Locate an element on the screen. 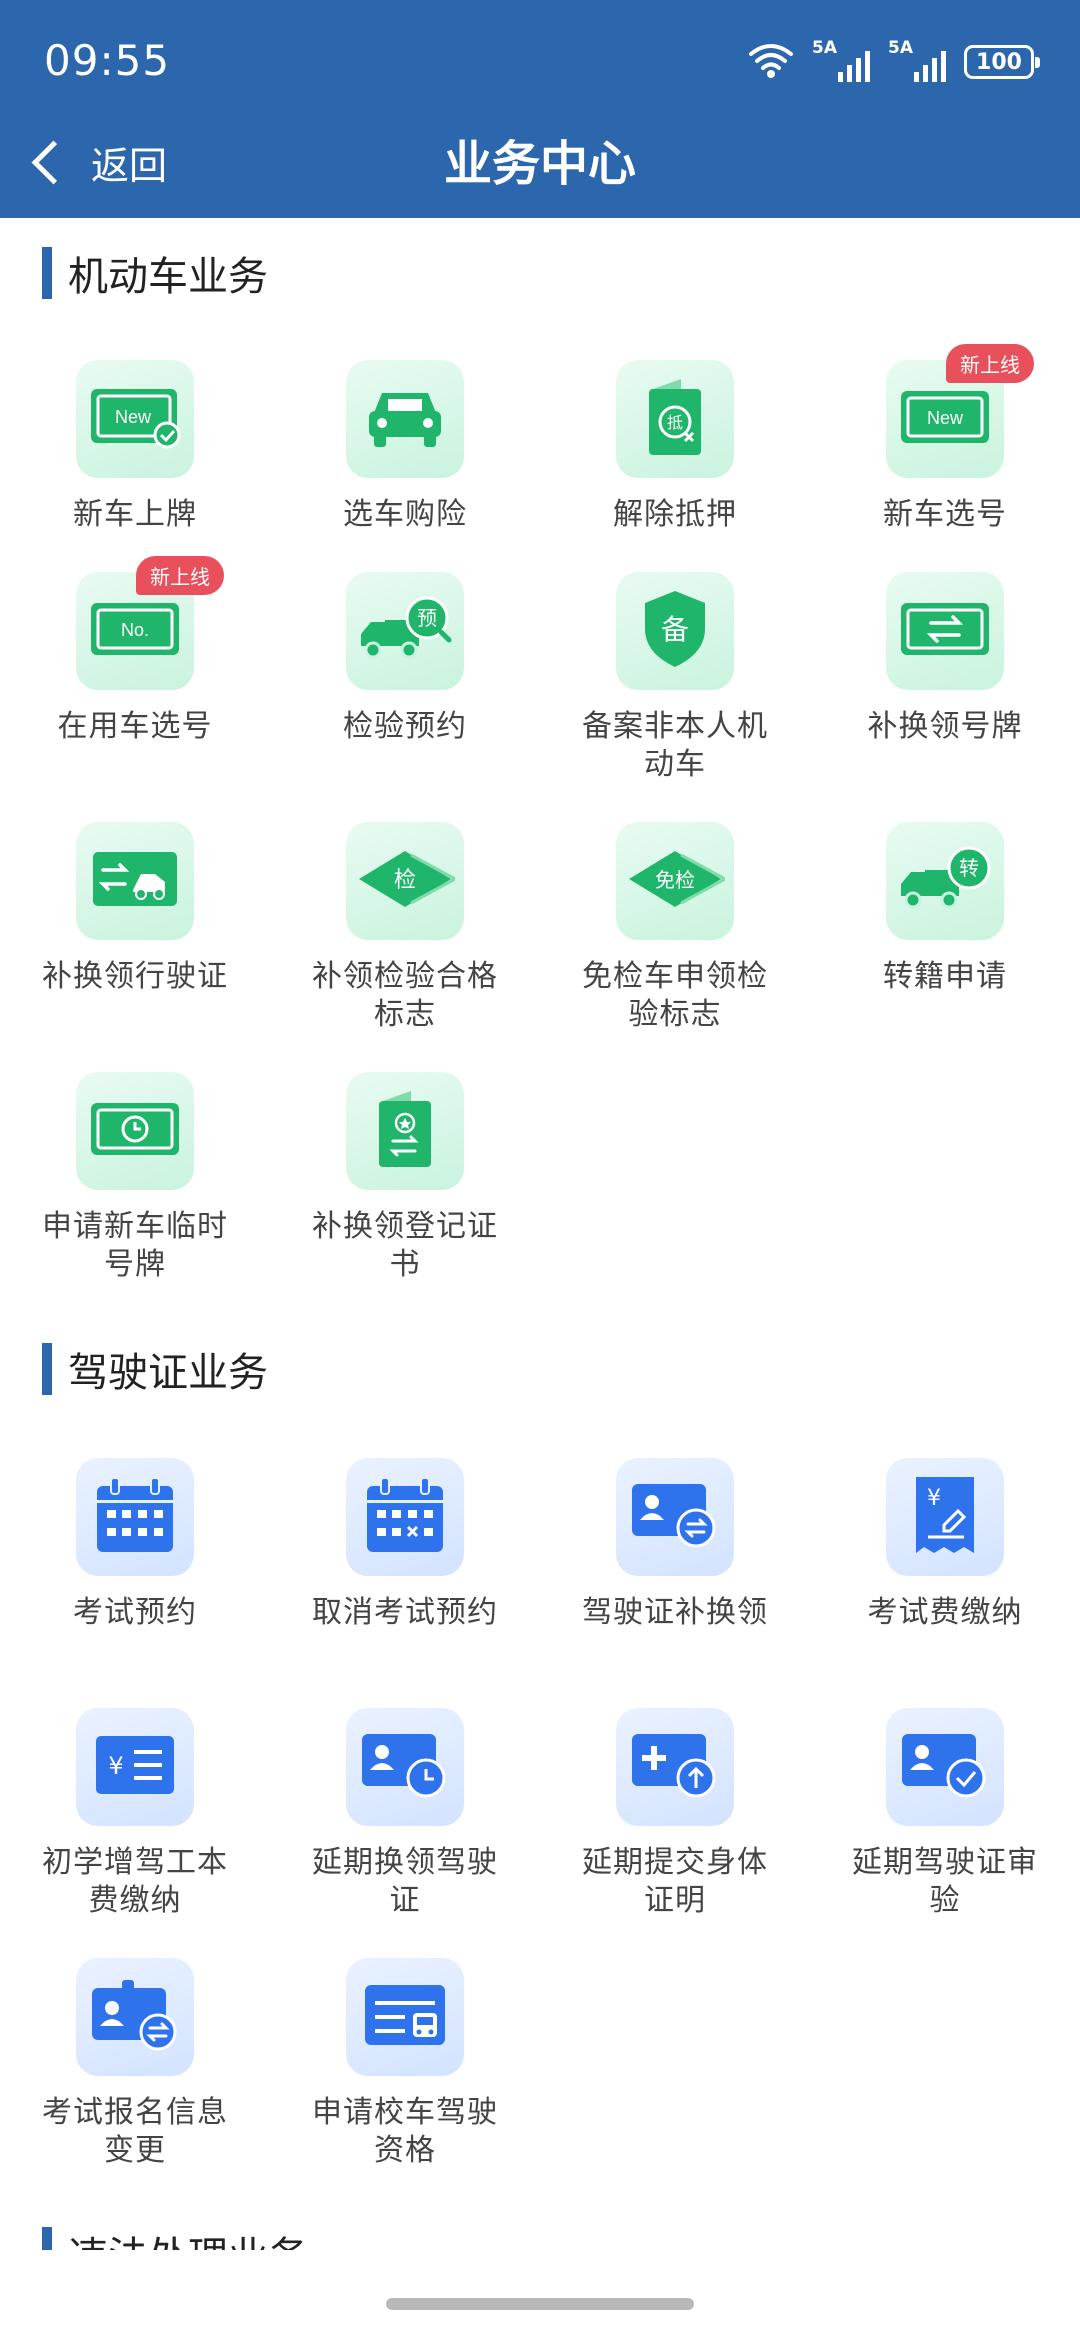 This screenshot has height=2330, width=1080. status-icons: 5A 5A 100 is located at coordinates (894, 61).